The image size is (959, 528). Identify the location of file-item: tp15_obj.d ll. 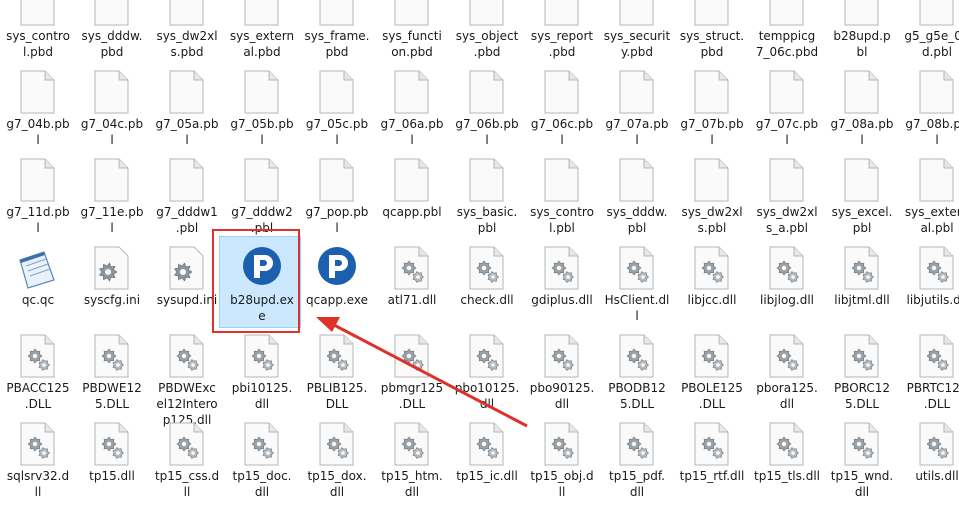
(562, 461).